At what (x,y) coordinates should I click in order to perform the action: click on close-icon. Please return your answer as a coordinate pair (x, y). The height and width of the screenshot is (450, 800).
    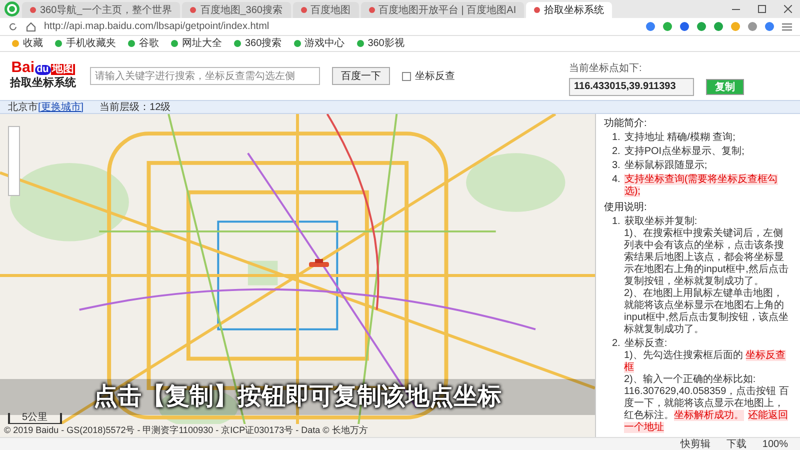
    Looking at the image, I should click on (788, 9).